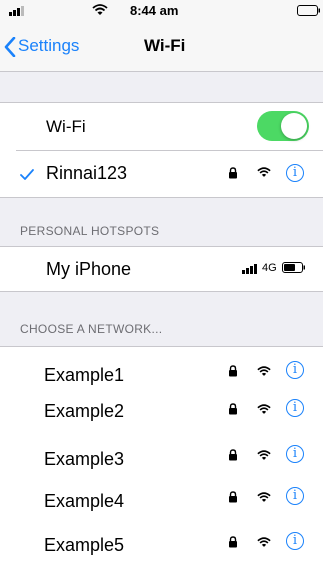  What do you see at coordinates (10, 47) in the screenshot?
I see `back-chevron-icon` at bounding box center [10, 47].